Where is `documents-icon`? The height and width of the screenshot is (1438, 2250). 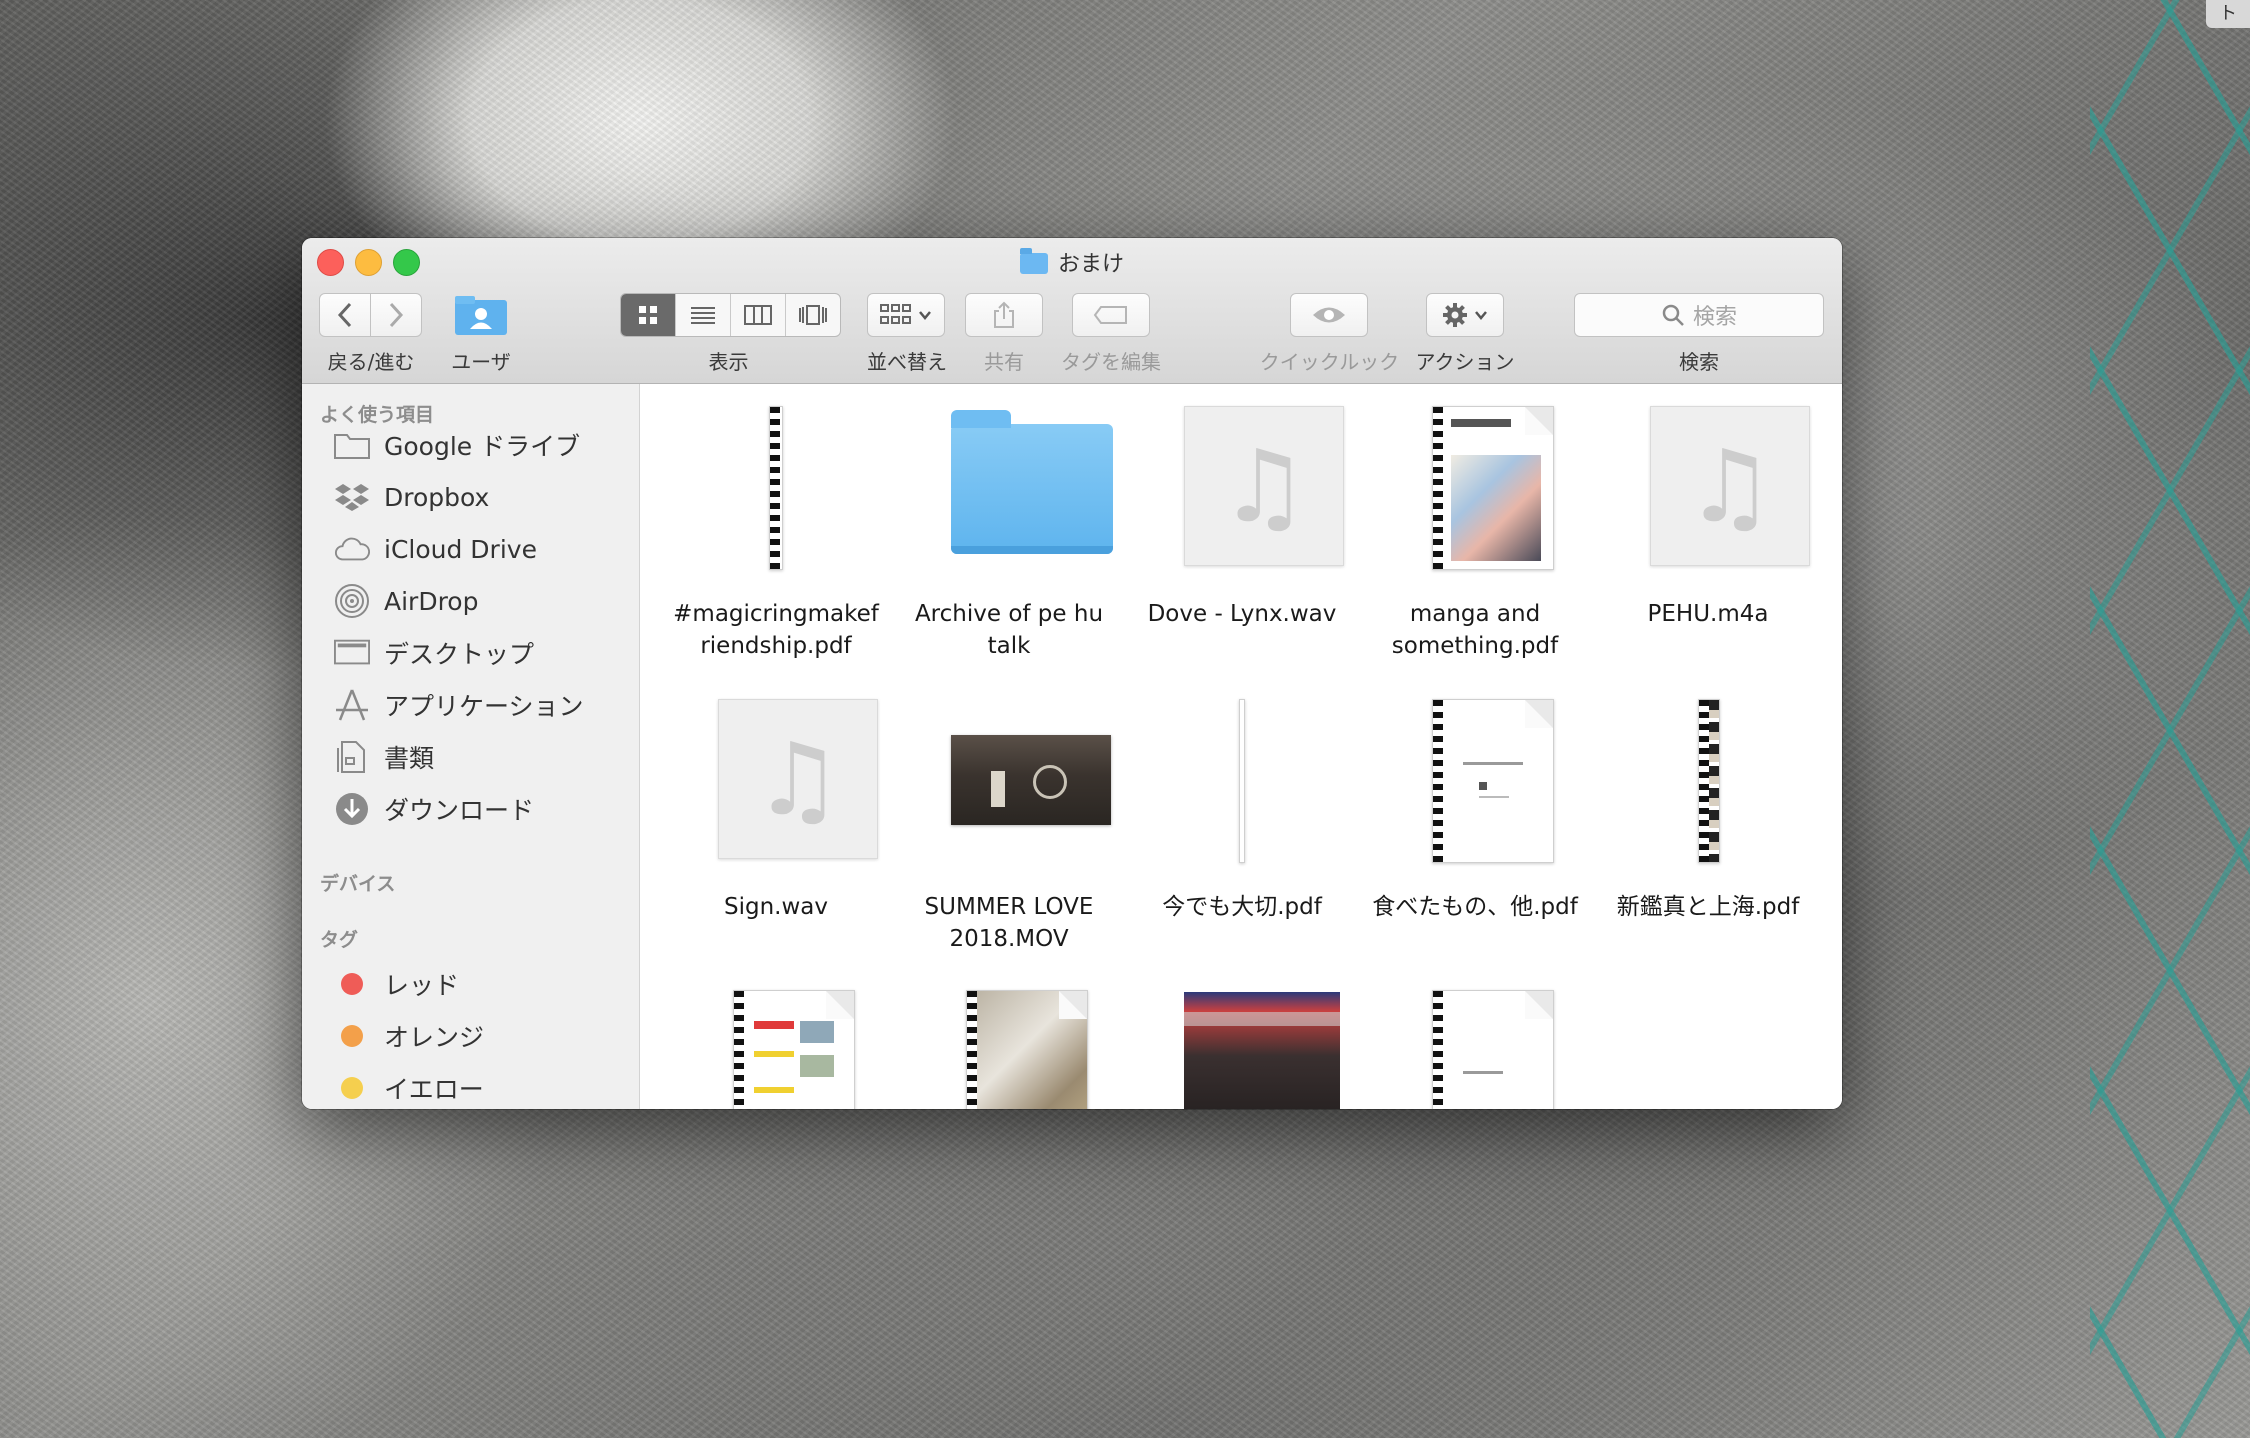
documents-icon is located at coordinates (352, 757).